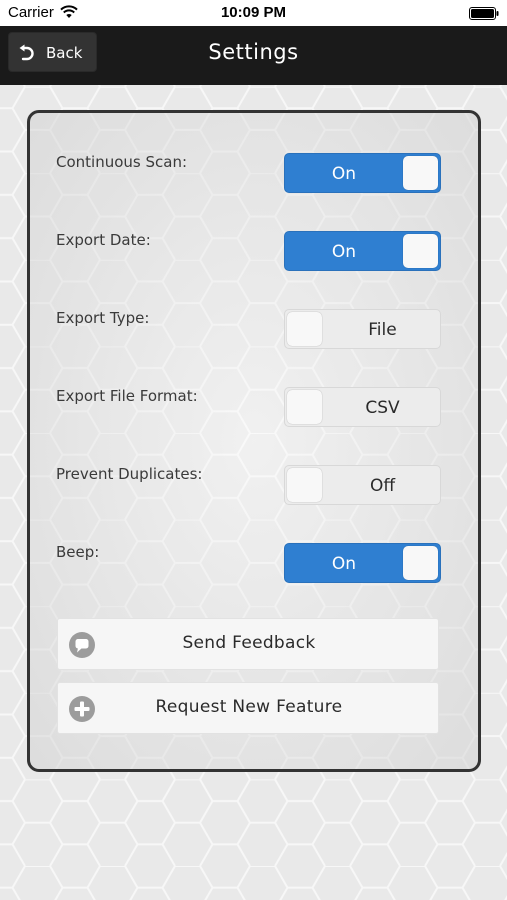  Describe the element at coordinates (362, 563) in the screenshot. I see `beep-toggle: On` at that location.